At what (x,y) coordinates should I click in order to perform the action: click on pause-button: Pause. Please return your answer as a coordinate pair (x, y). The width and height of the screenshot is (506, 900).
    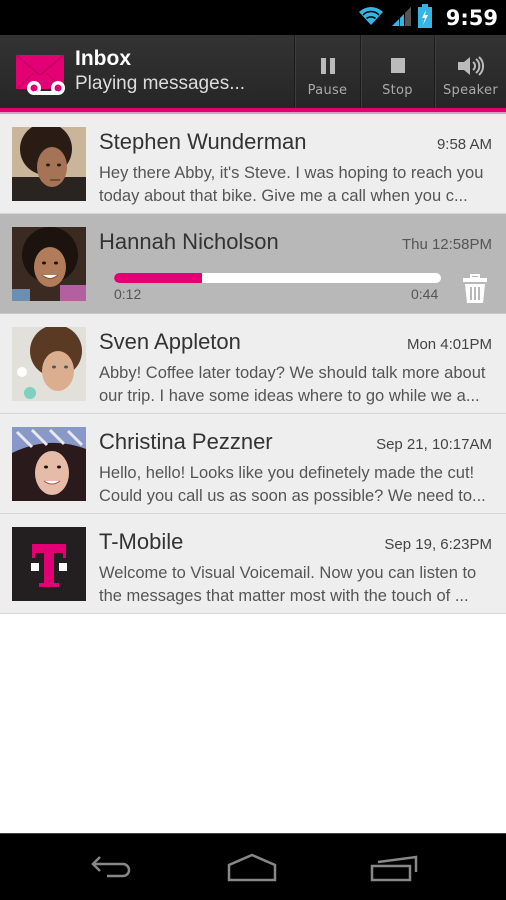
    Looking at the image, I should click on (327, 71).